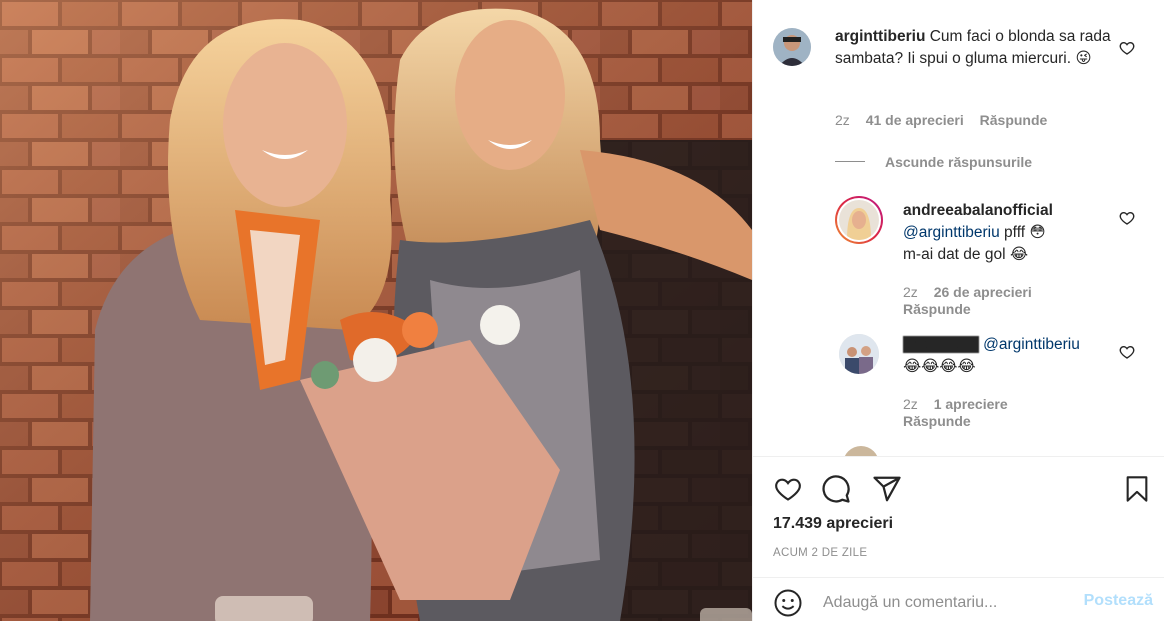 Image resolution: width=1164 pixels, height=621 pixels. What do you see at coordinates (954, 254) in the screenshot?
I see `reply-text-2: m-ai dat de gol` at bounding box center [954, 254].